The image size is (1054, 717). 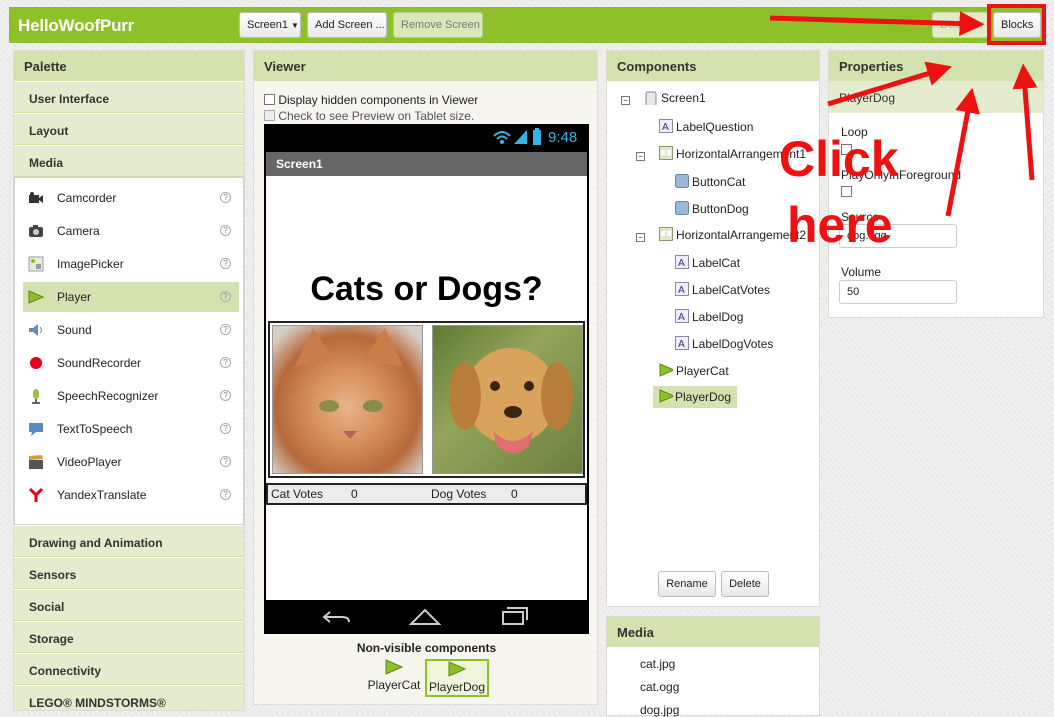 What do you see at coordinates (962, 152) in the screenshot?
I see `arrow-to-blocks-vertical-left` at bounding box center [962, 152].